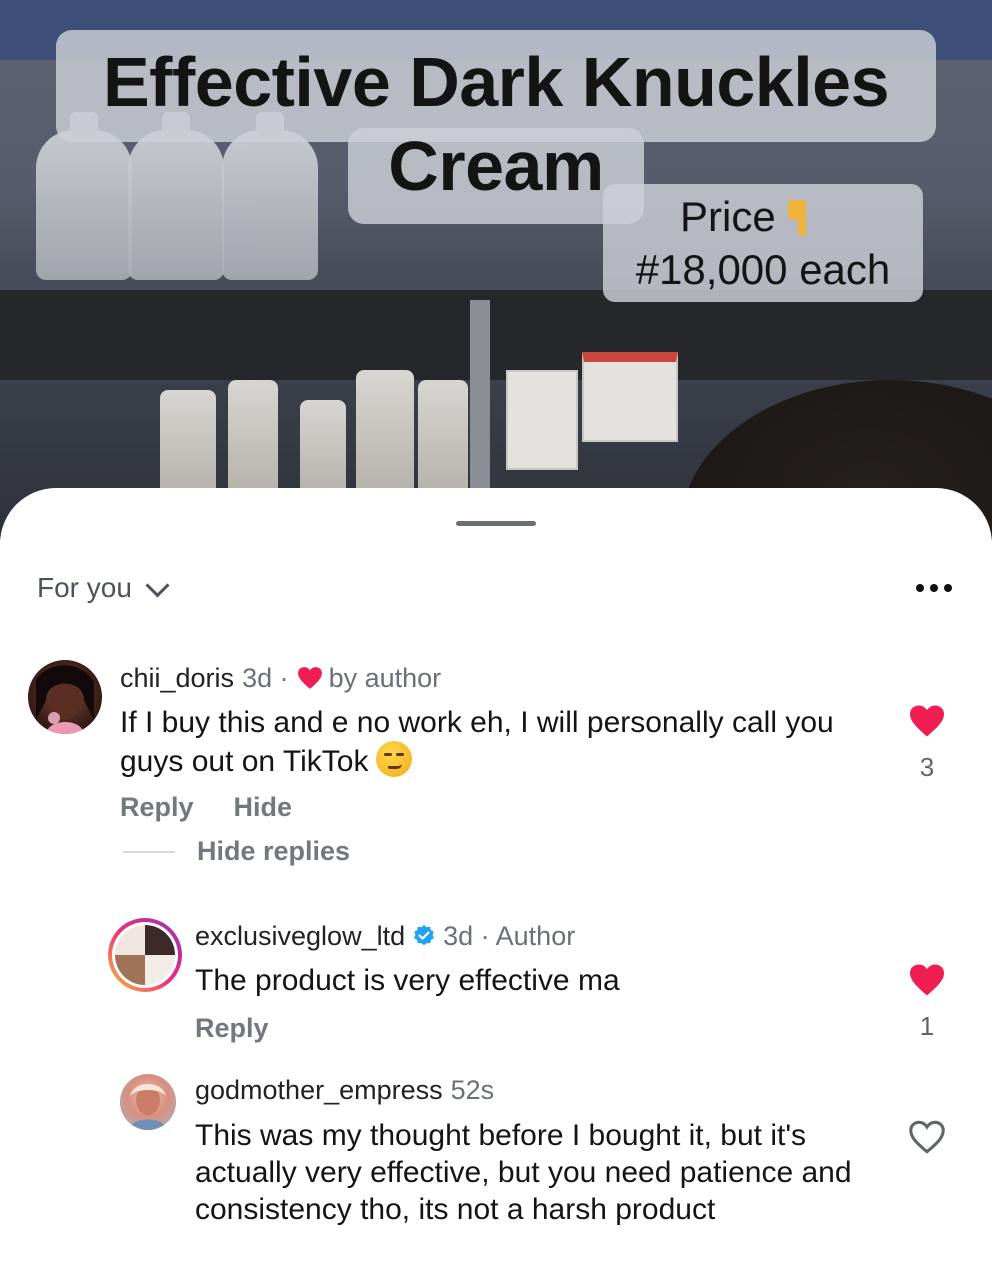 This screenshot has height=1280, width=992. I want to click on heart-outline-icon, so click(927, 1137).